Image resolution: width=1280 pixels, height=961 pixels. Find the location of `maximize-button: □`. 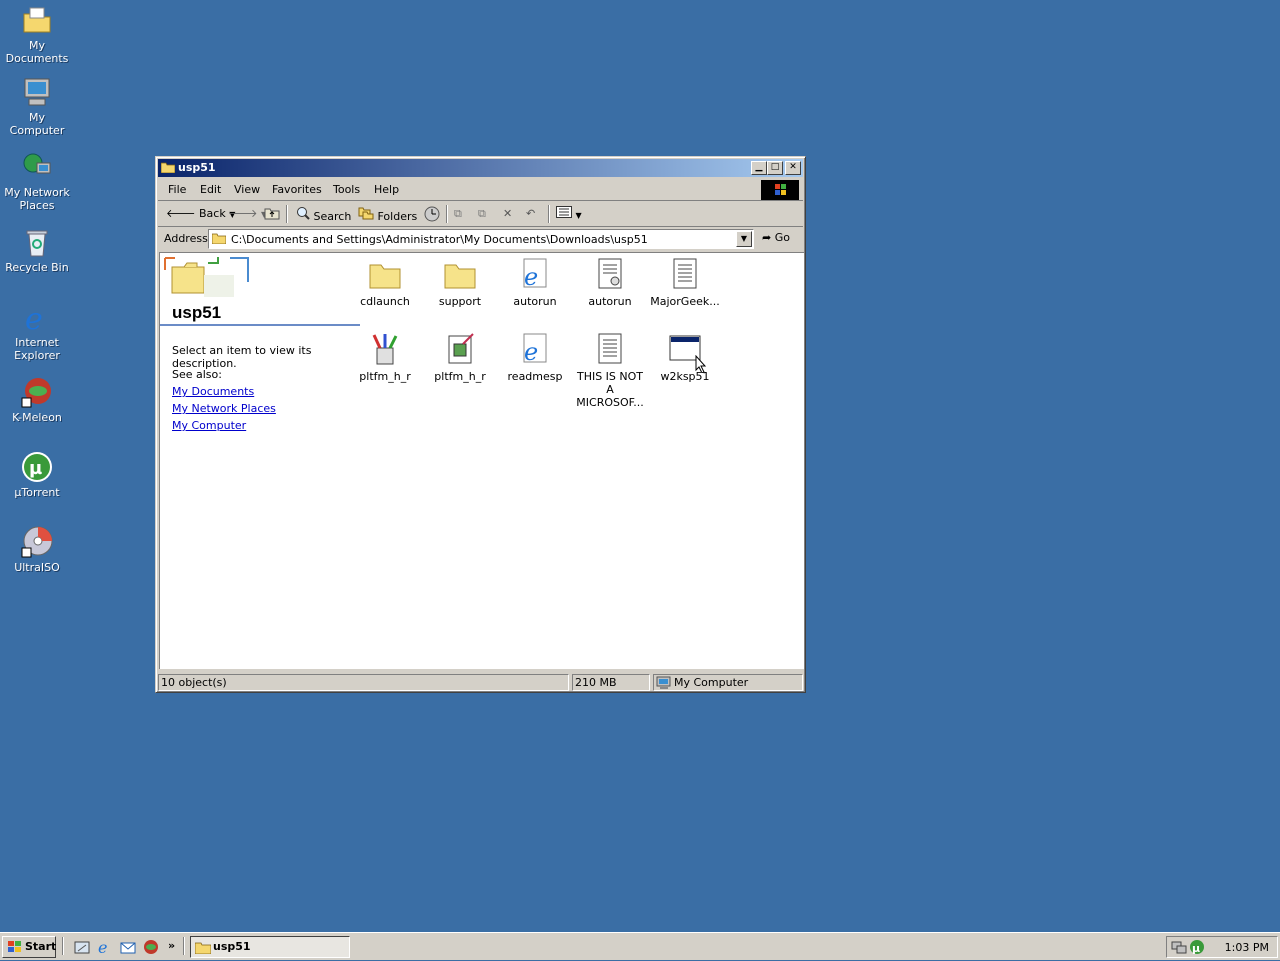

maximize-button: □ is located at coordinates (775, 168).